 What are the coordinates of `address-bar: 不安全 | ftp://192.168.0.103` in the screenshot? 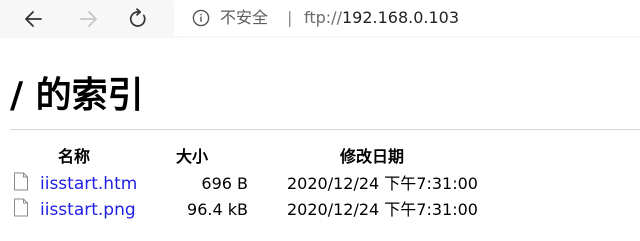 It's located at (407, 18).